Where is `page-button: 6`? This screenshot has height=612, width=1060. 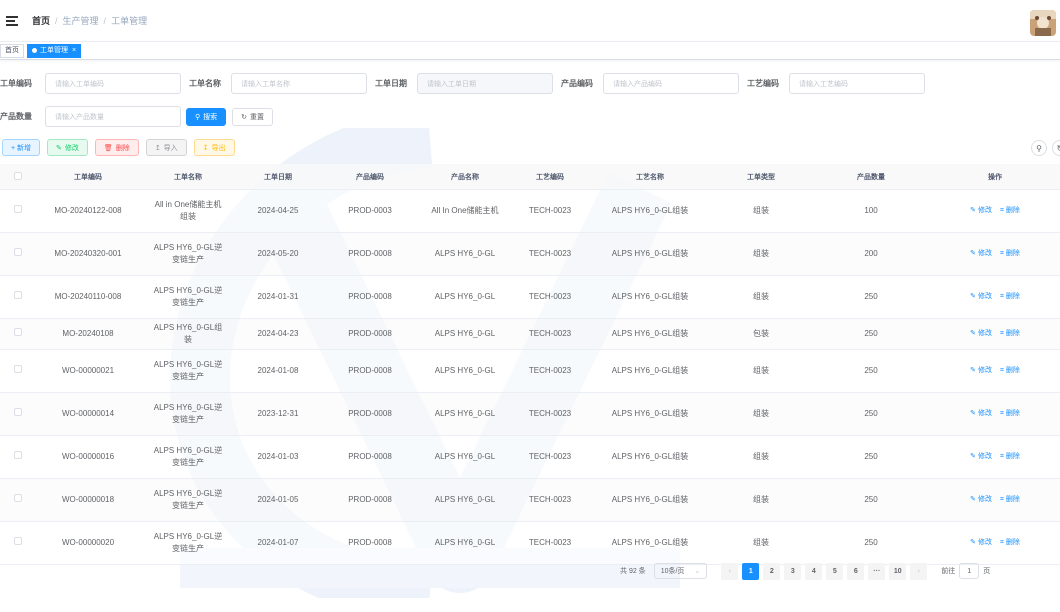
page-button: 6 is located at coordinates (856, 571).